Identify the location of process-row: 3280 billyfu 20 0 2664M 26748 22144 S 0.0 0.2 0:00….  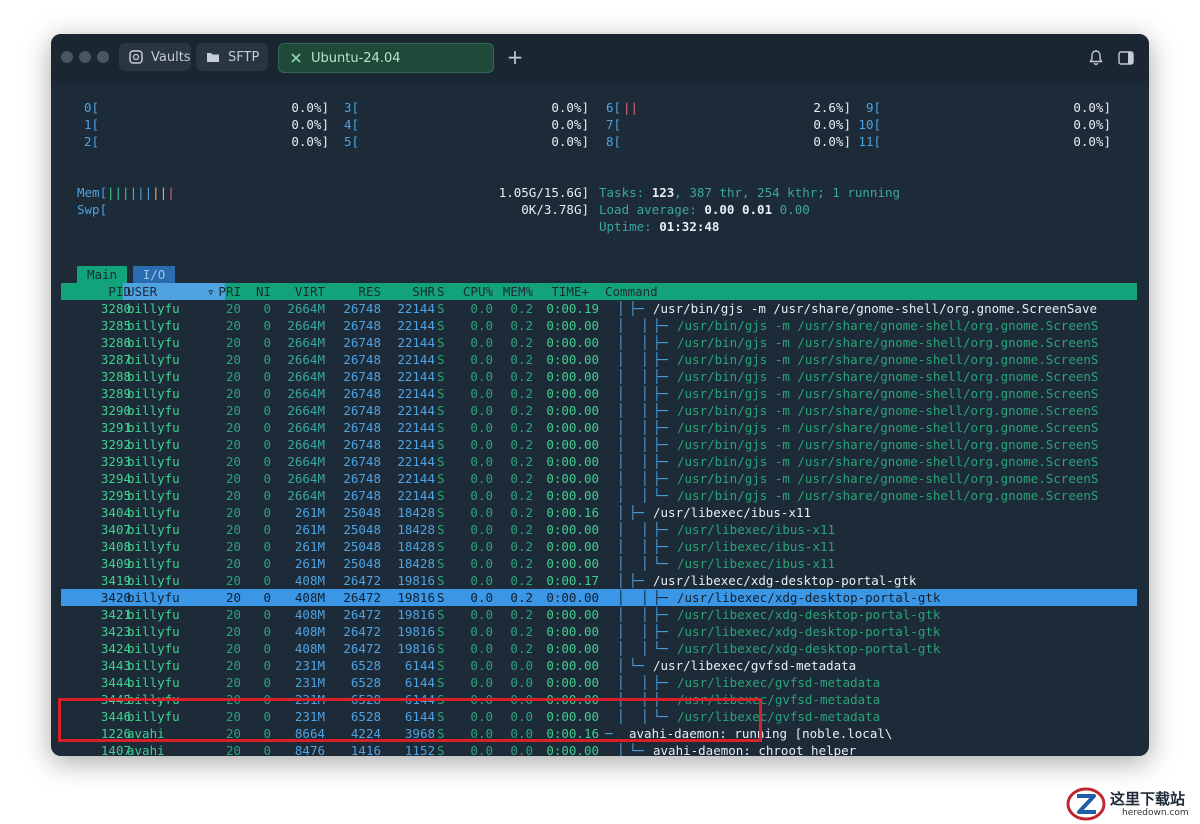
(599, 308).